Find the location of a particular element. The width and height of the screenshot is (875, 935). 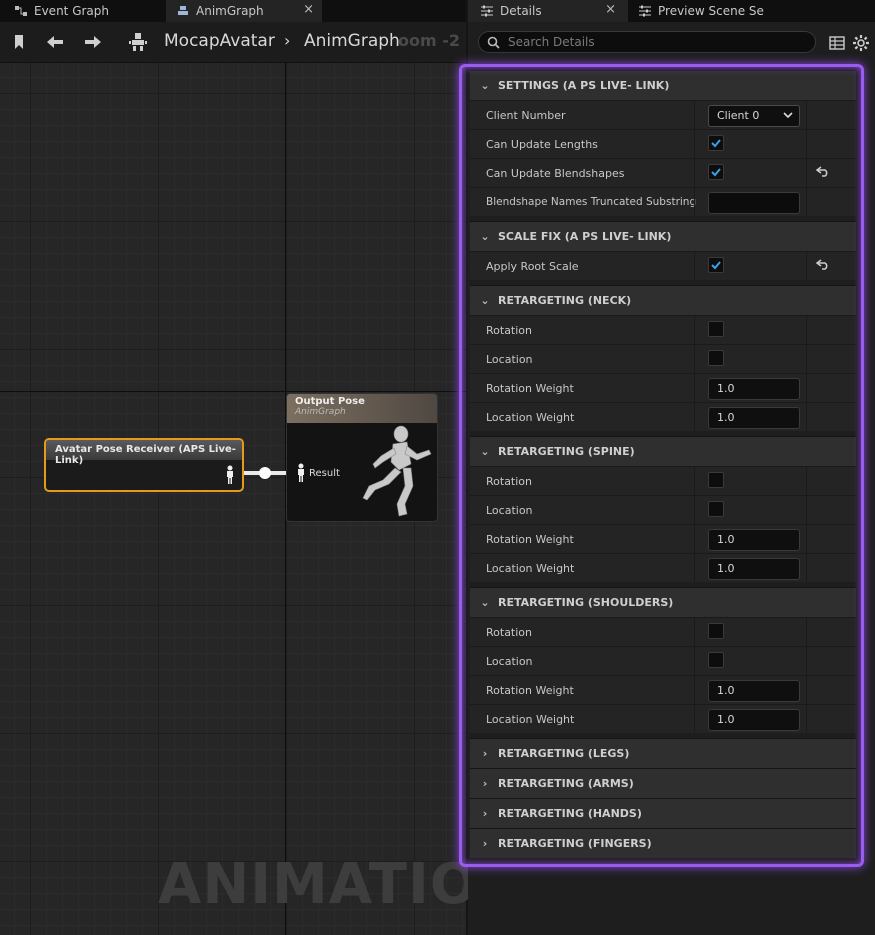

forward-button is located at coordinates (93, 42).